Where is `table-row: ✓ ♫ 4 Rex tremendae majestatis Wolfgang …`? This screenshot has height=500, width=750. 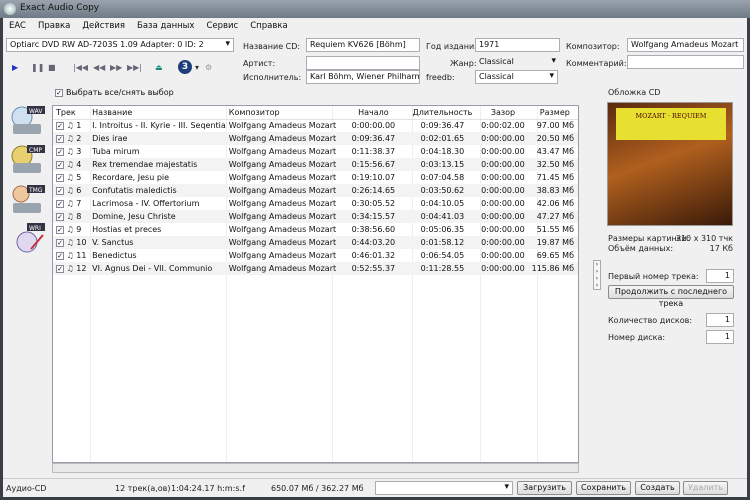
table-row: ✓ ♫ 4 Rex tremendae majestatis Wolfgang … is located at coordinates (315, 164).